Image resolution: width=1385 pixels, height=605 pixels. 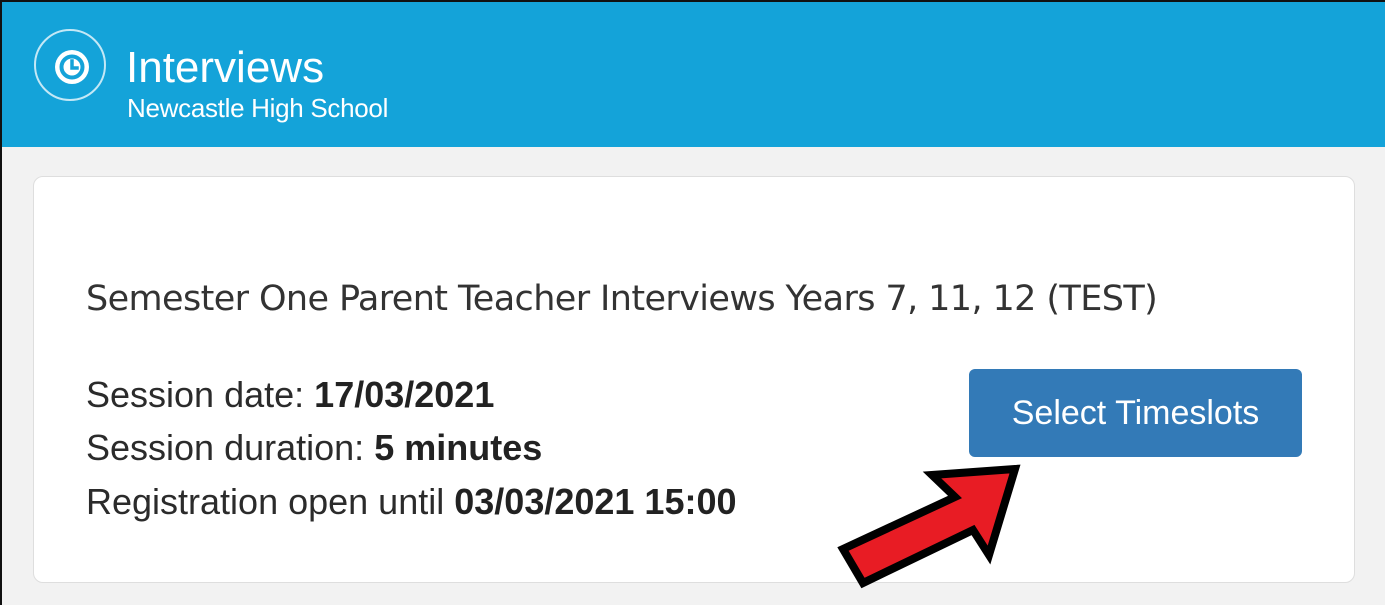 What do you see at coordinates (404, 394) in the screenshot?
I see `session-date-value: 17/03/2021` at bounding box center [404, 394].